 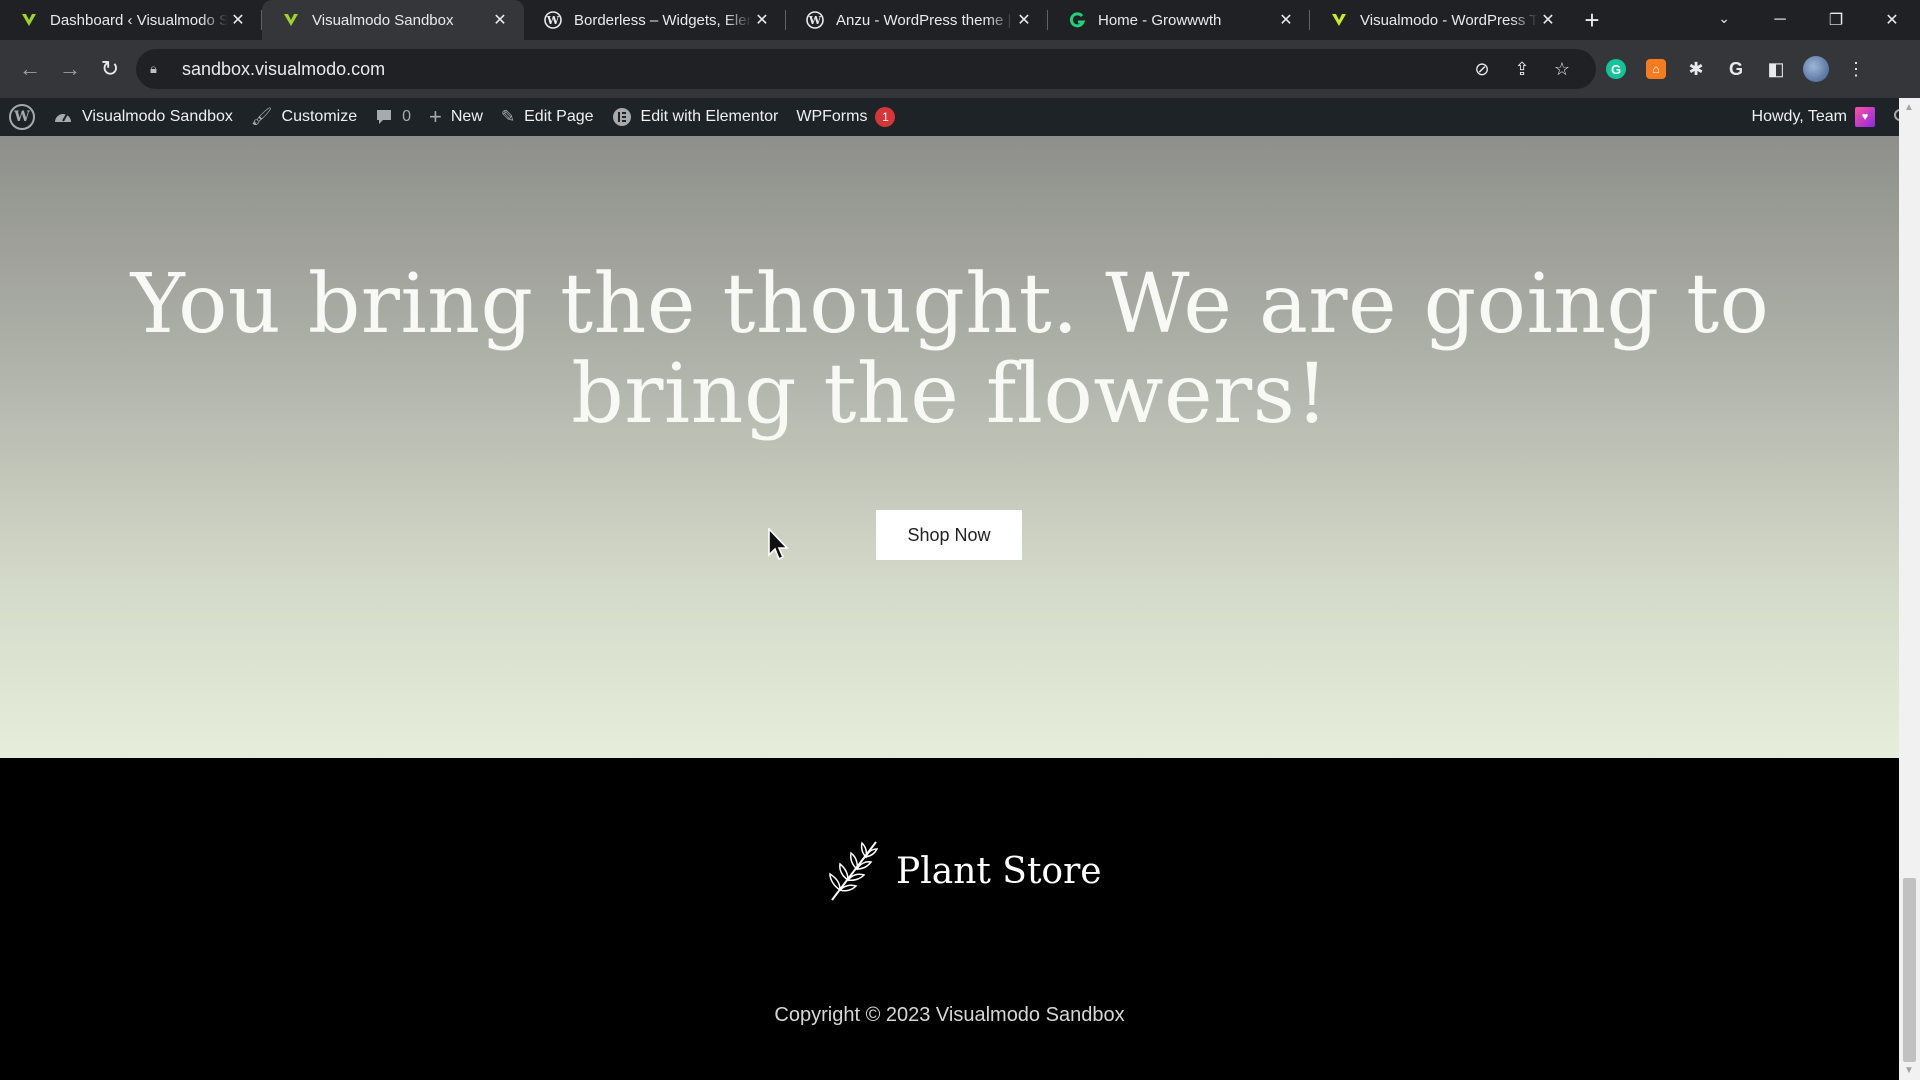 What do you see at coordinates (885, 117) in the screenshot?
I see `wpforms-notification-badge: 1` at bounding box center [885, 117].